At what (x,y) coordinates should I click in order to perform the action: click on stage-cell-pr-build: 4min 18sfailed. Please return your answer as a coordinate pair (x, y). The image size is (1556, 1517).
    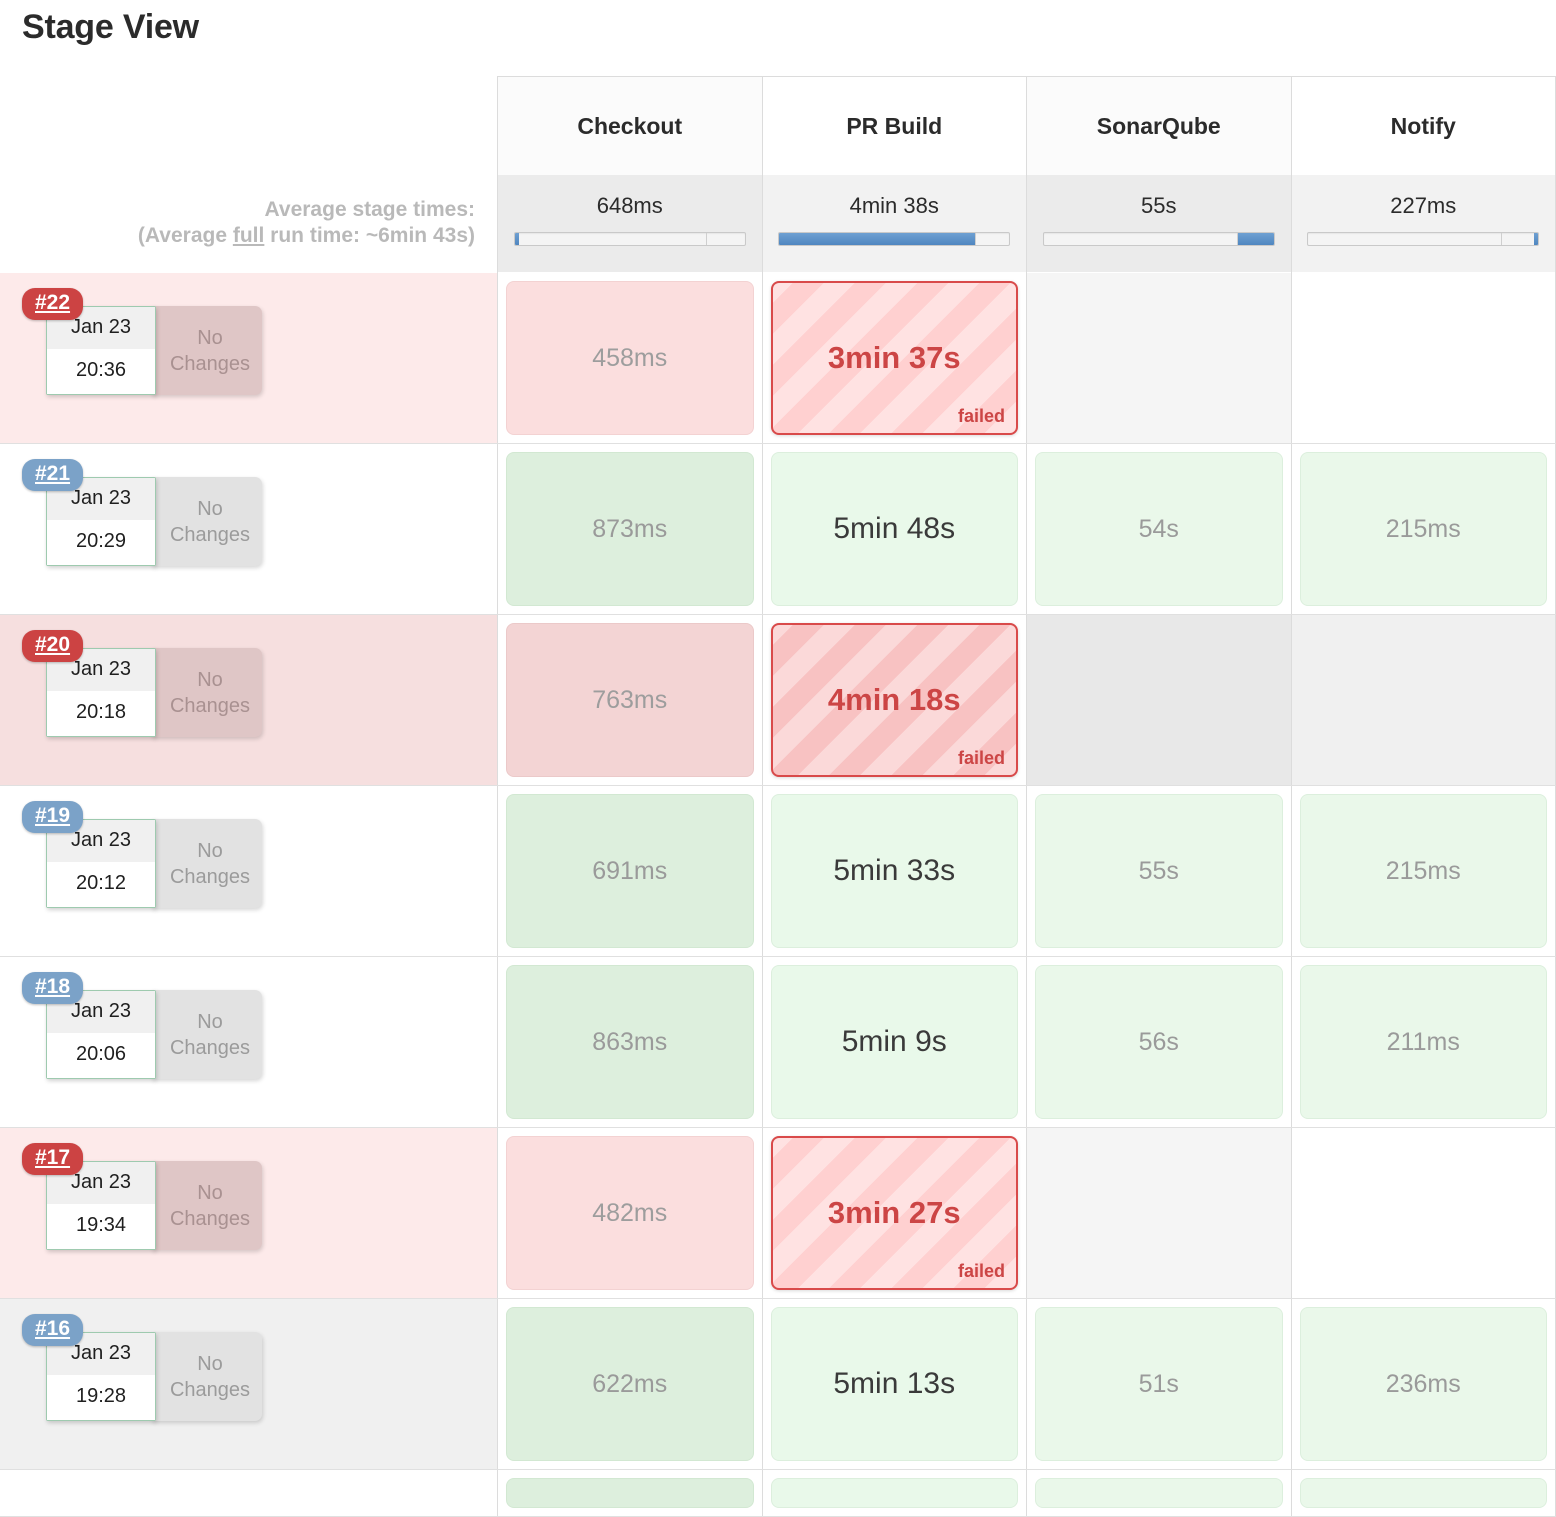
    Looking at the image, I should click on (895, 700).